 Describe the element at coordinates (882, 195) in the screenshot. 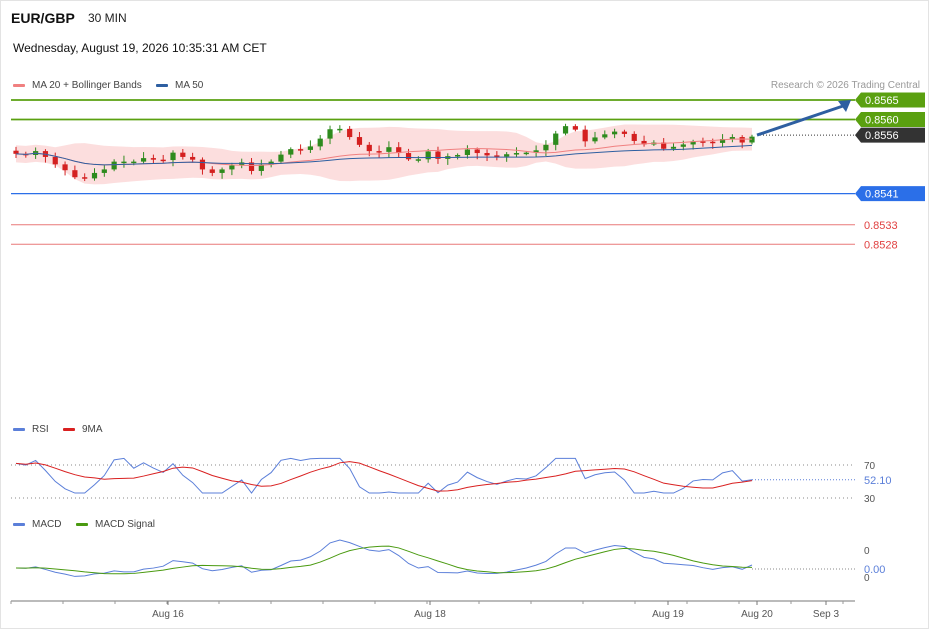

I see `price-tag-label: 0.8541` at that location.